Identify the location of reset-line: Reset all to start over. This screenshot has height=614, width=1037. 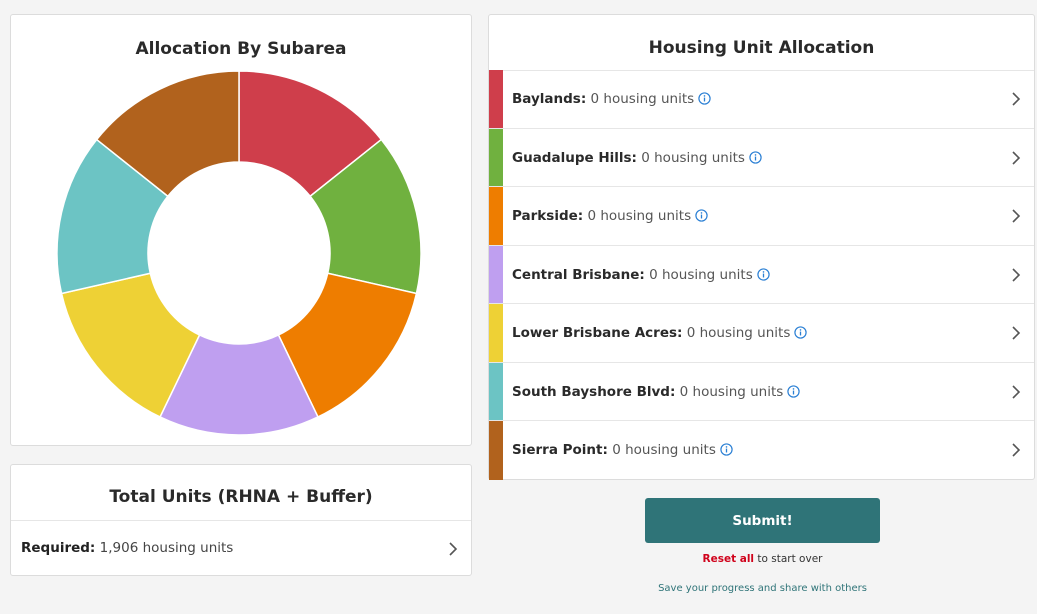
(762, 559).